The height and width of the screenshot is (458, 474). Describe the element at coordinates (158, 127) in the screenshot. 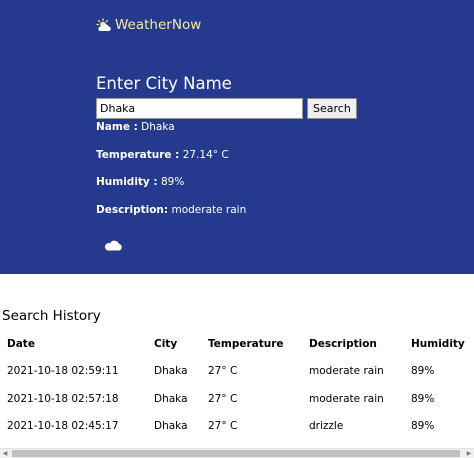

I see `name-value: Dhaka` at that location.